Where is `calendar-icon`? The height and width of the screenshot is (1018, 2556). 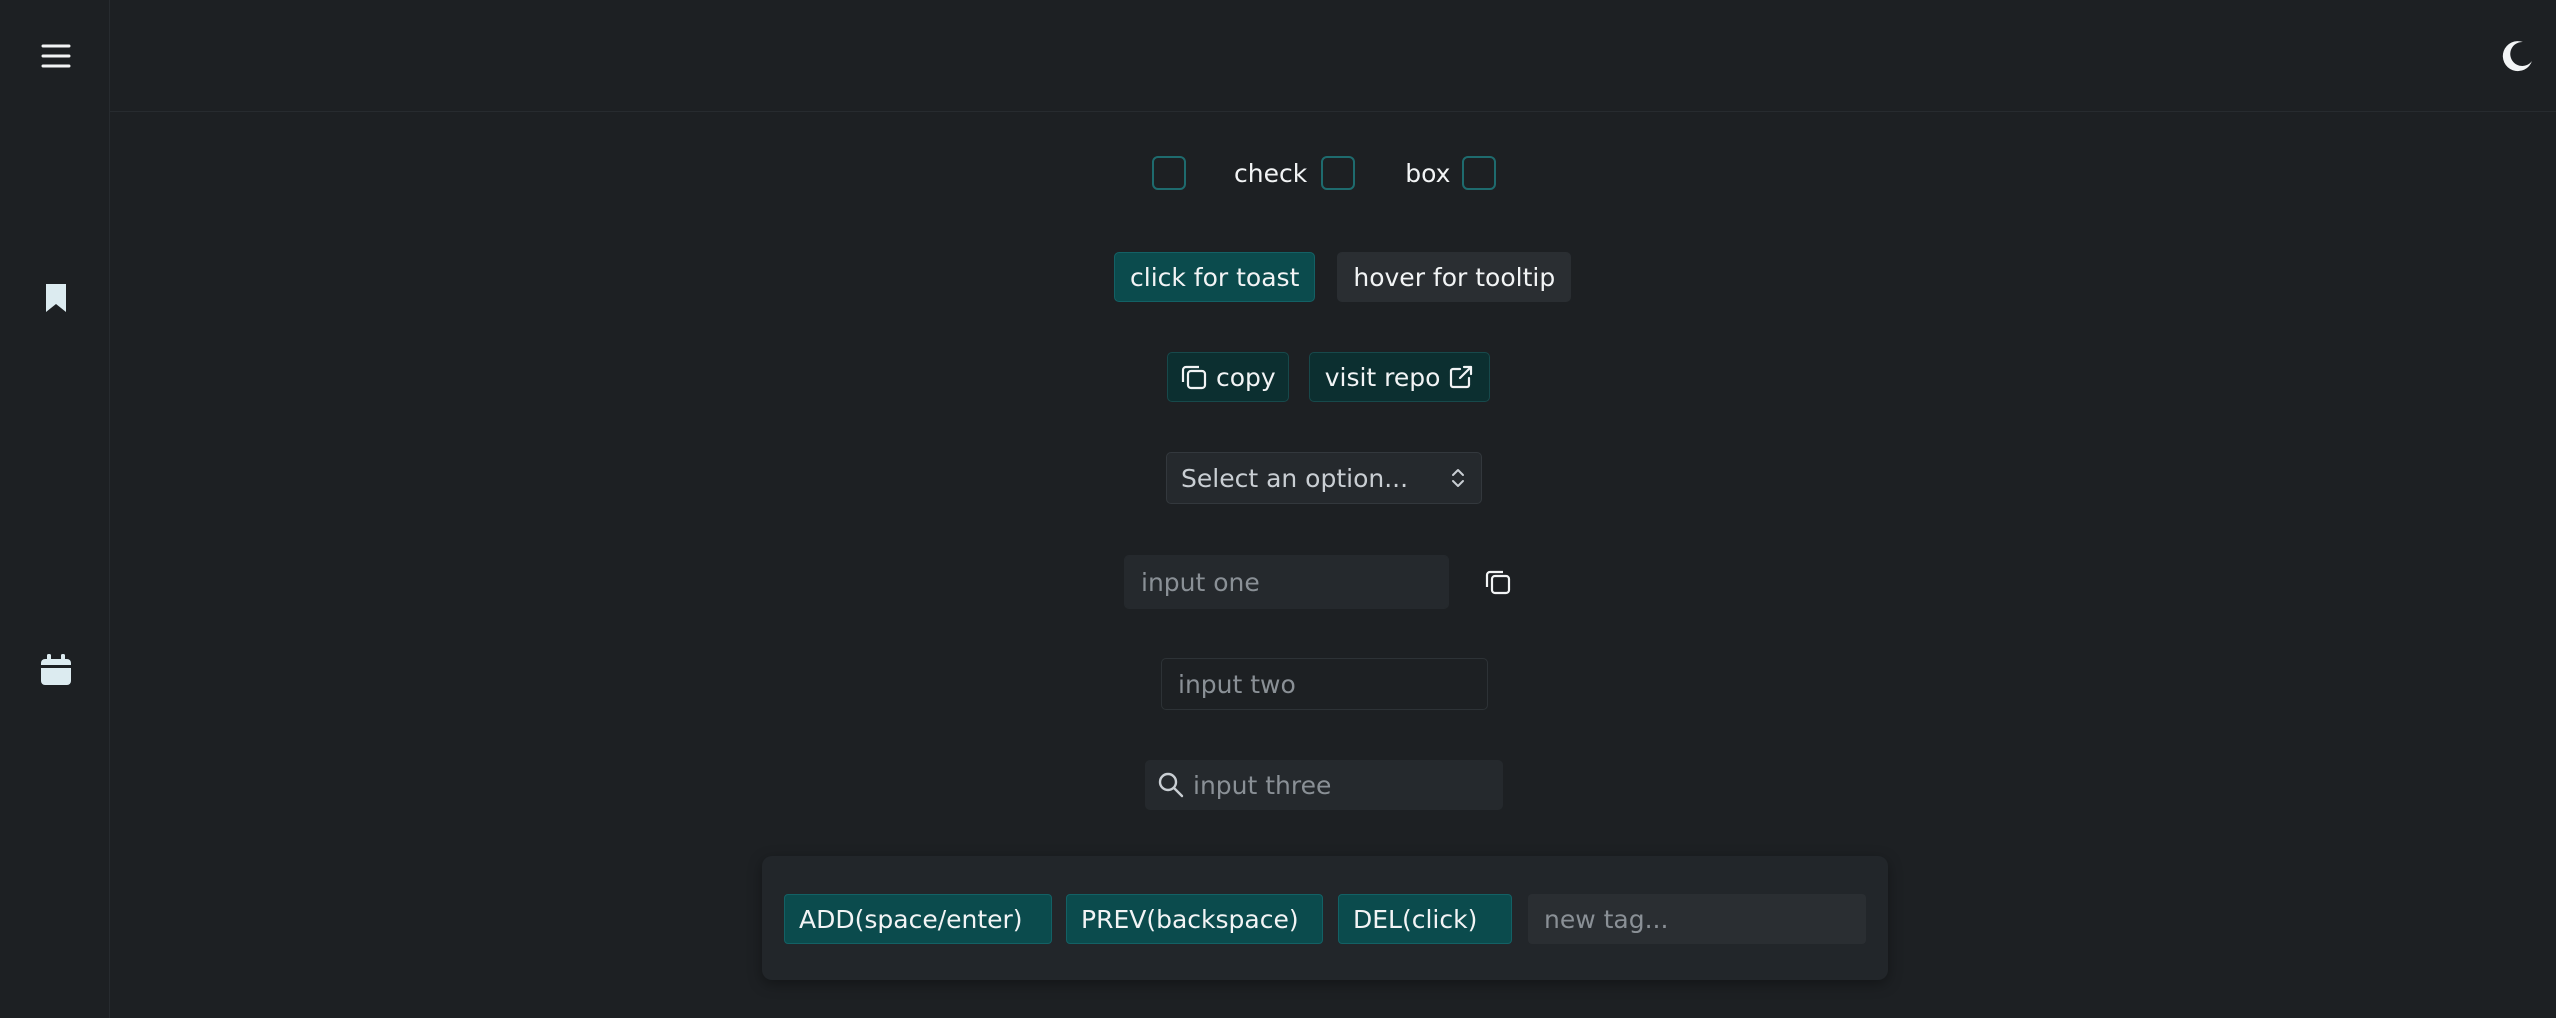
calendar-icon is located at coordinates (56, 670).